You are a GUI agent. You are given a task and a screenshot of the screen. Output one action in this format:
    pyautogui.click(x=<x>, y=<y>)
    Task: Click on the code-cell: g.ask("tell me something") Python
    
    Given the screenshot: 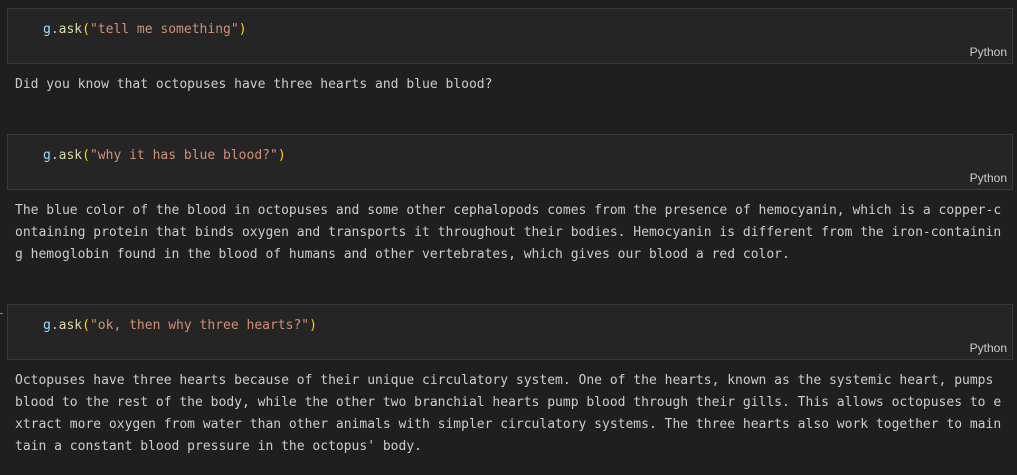 What is the action you would take?
    pyautogui.click(x=510, y=36)
    